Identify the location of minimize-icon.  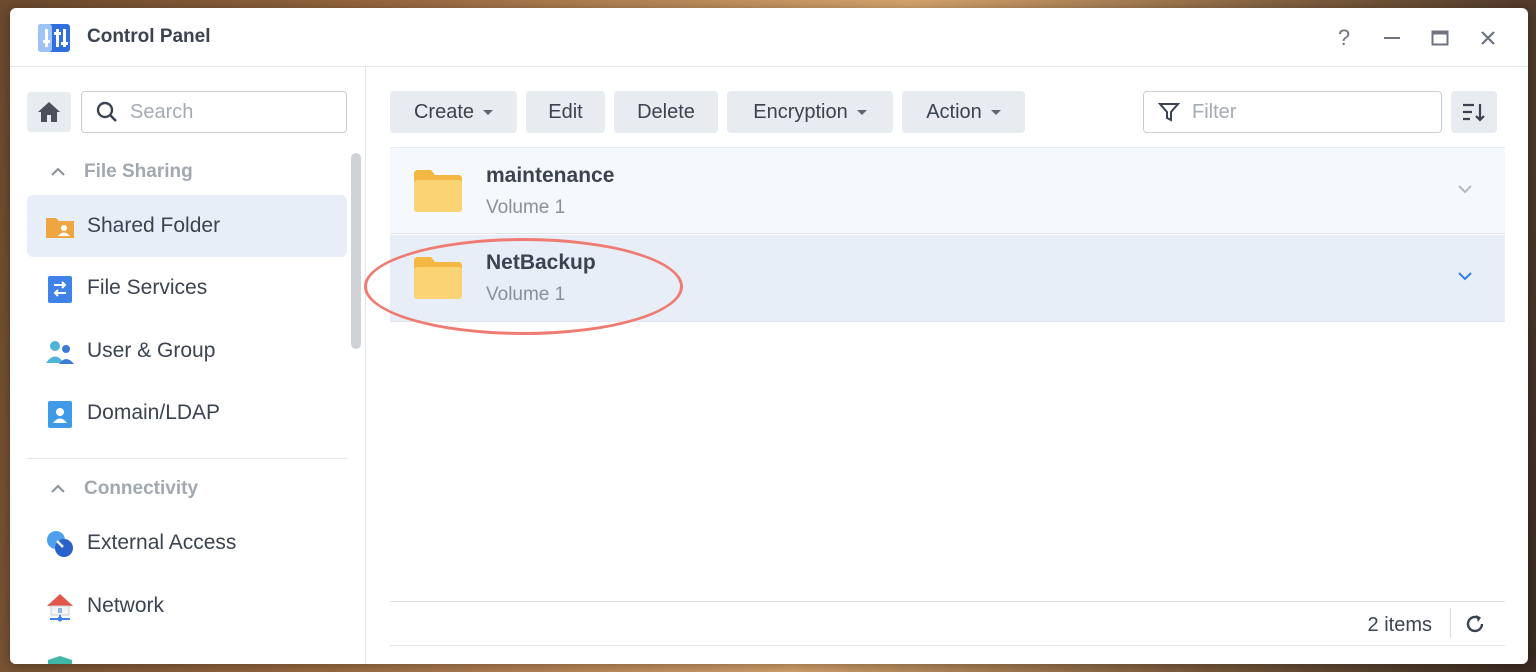
(1392, 38).